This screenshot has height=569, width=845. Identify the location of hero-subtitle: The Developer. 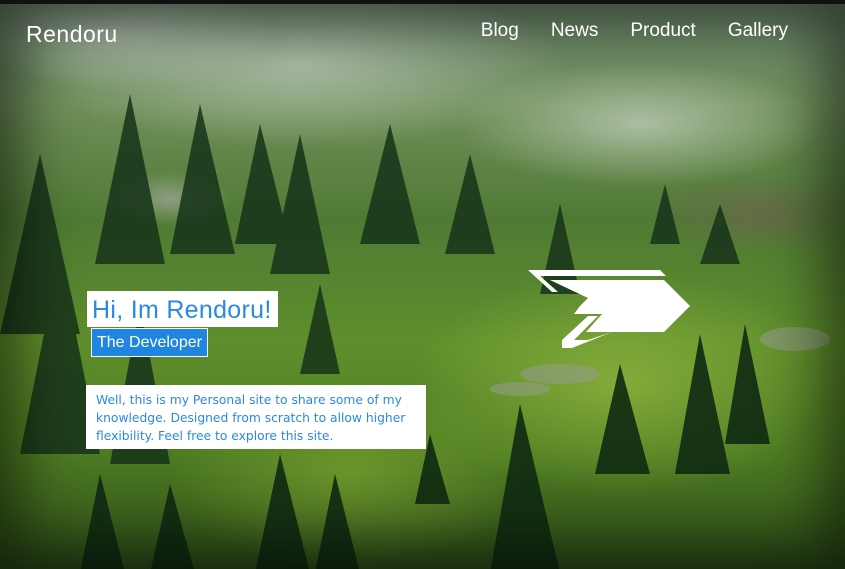
(149, 342).